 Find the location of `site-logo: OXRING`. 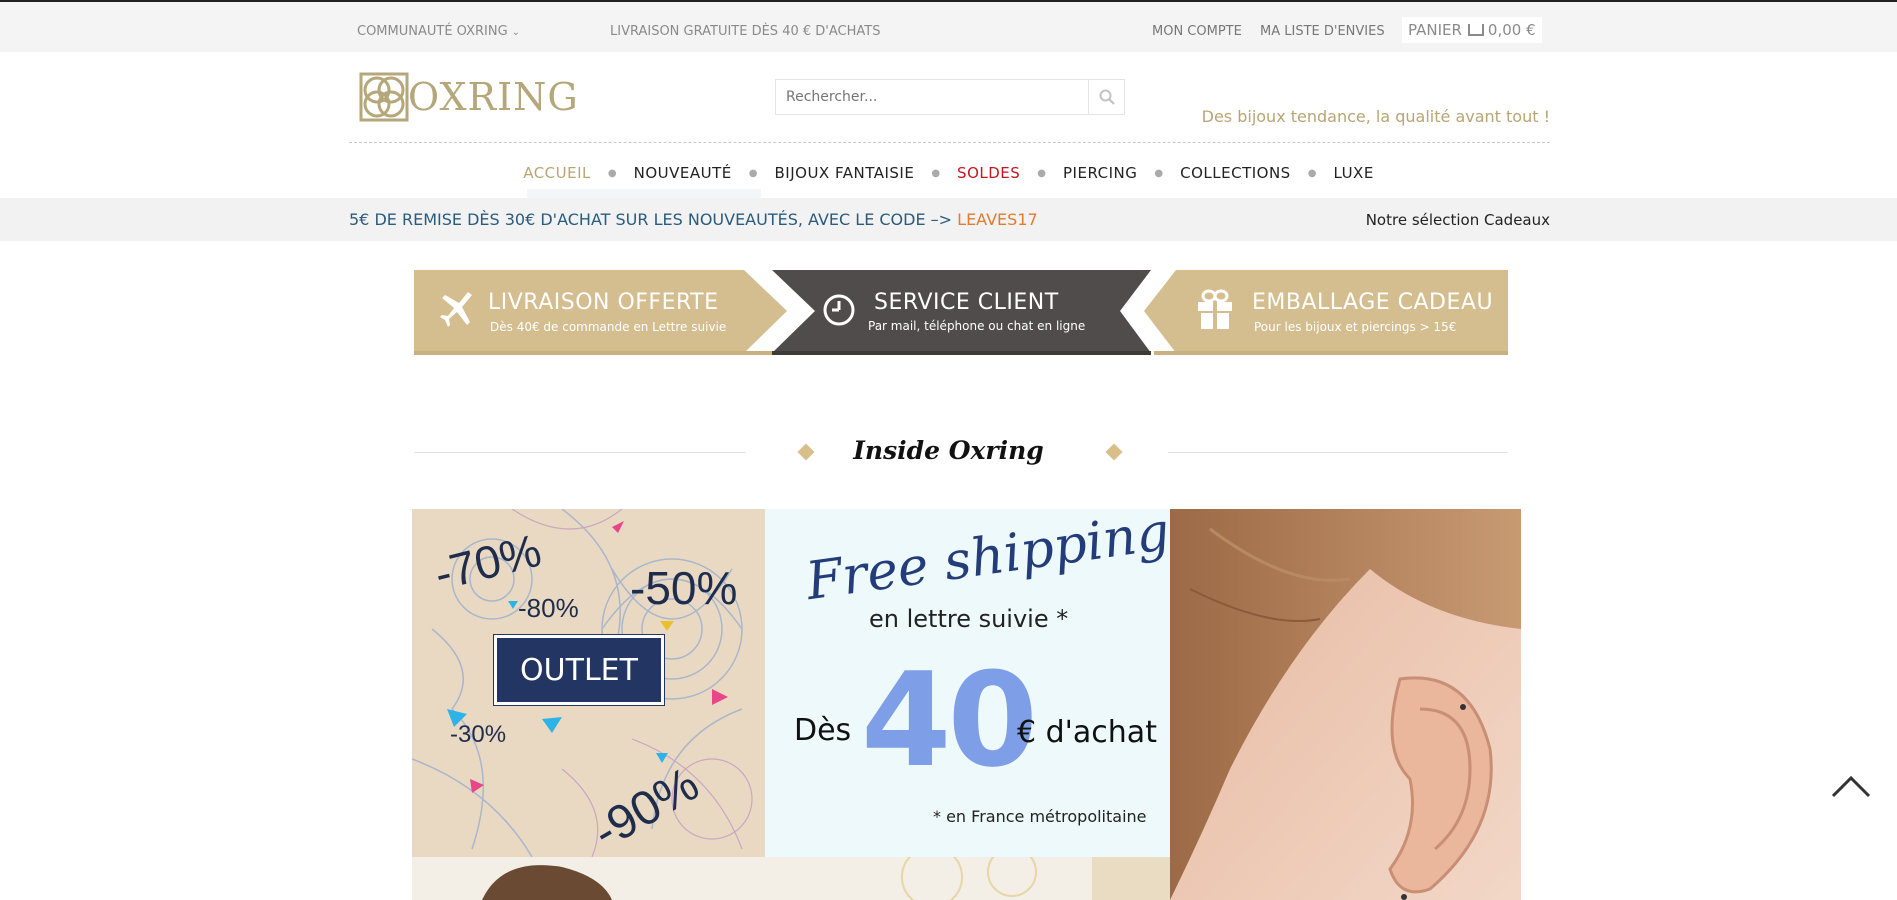

site-logo: OXRING is located at coordinates (468, 97).